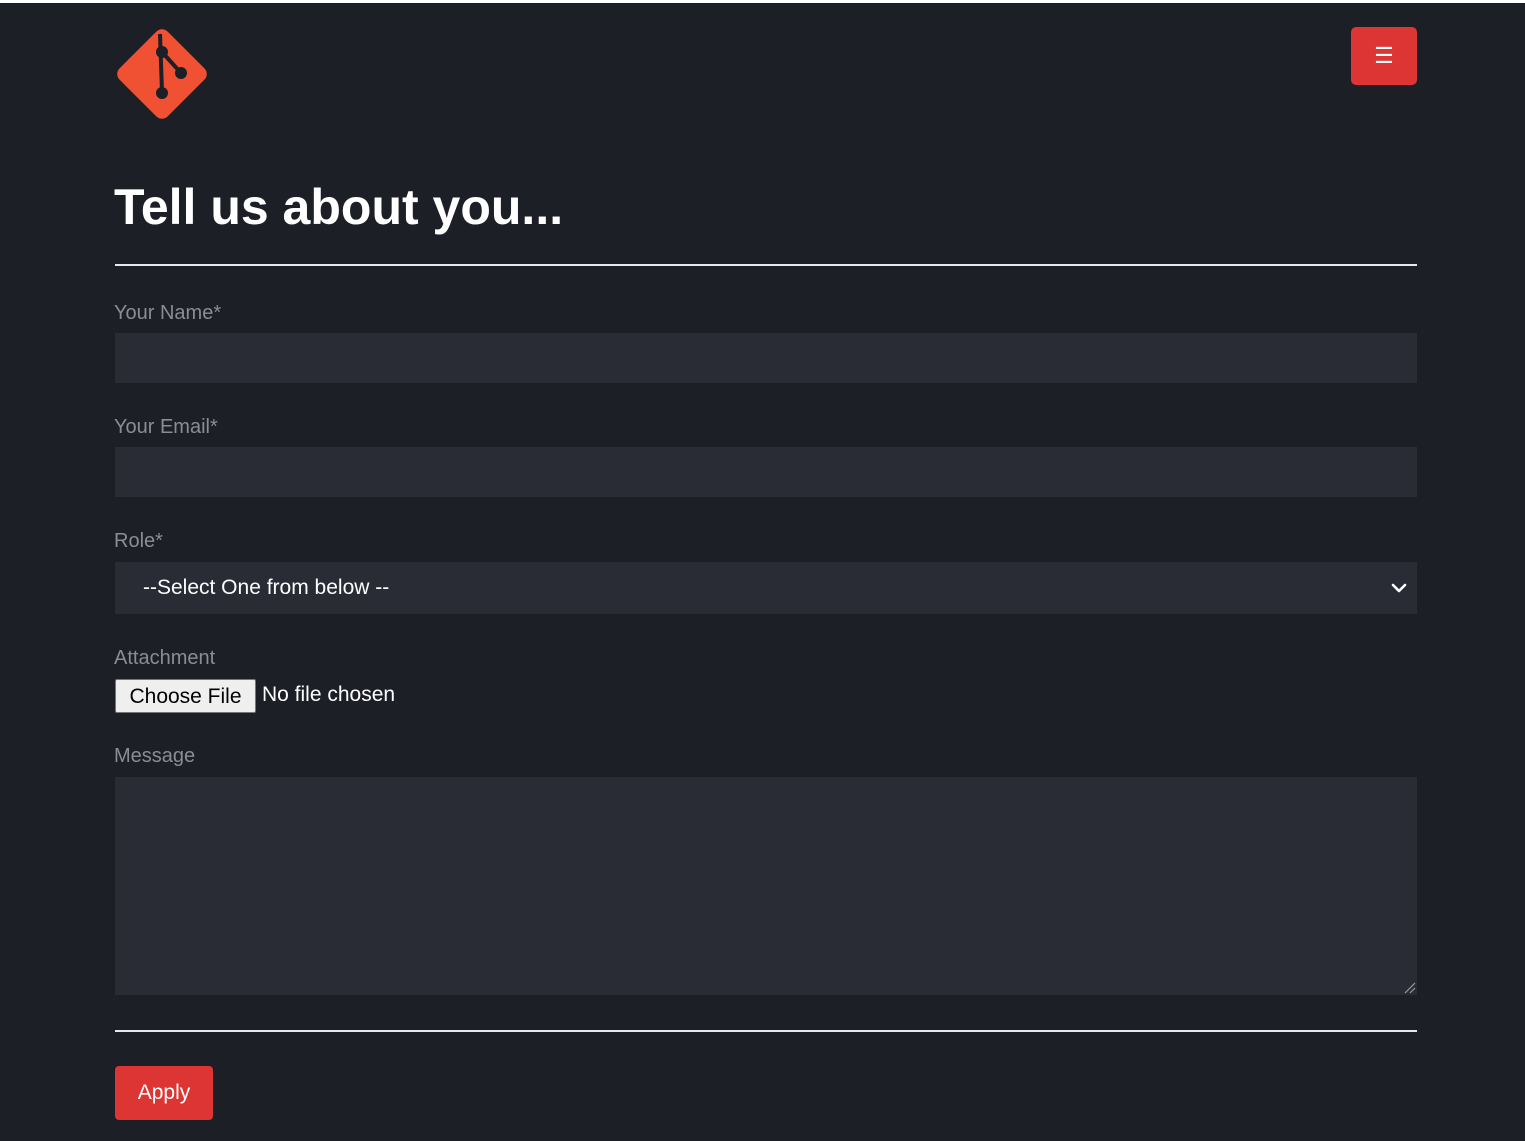  What do you see at coordinates (762, 1) in the screenshot?
I see `top-border` at bounding box center [762, 1].